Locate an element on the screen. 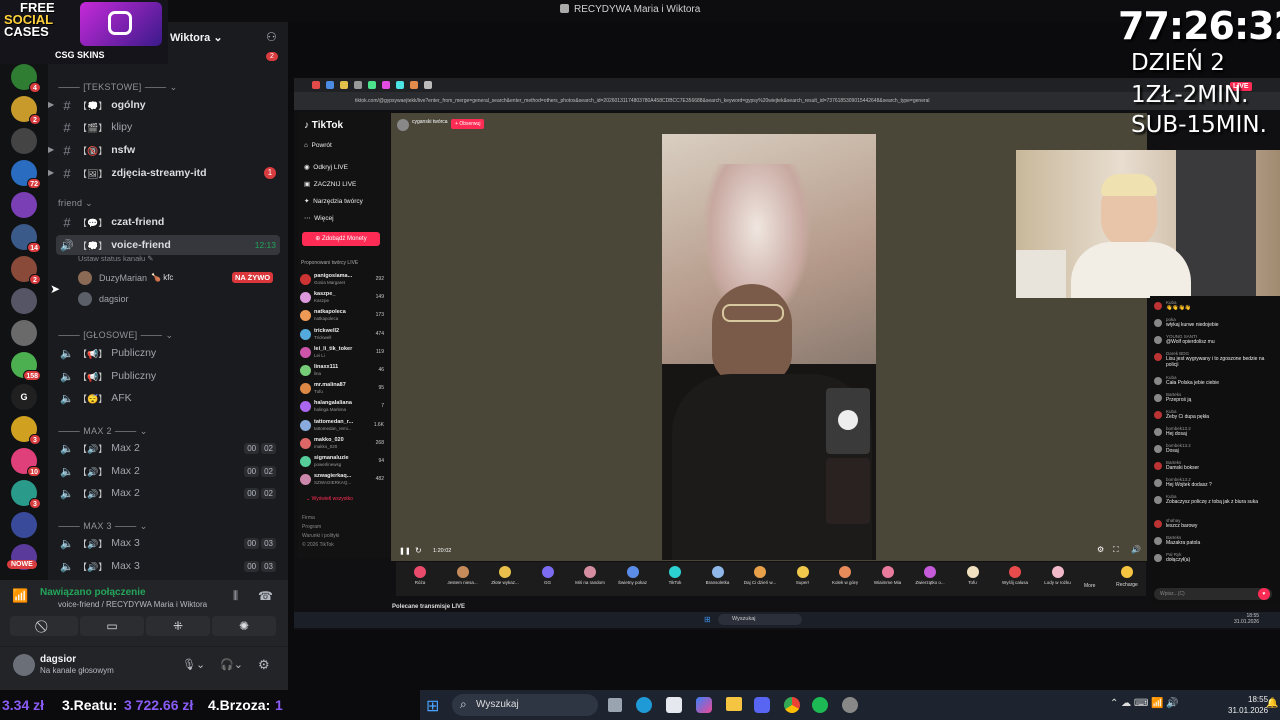 This screenshot has height=720, width=1280. creator-row: makko_020 makko_020 268 is located at coordinates (343, 444).